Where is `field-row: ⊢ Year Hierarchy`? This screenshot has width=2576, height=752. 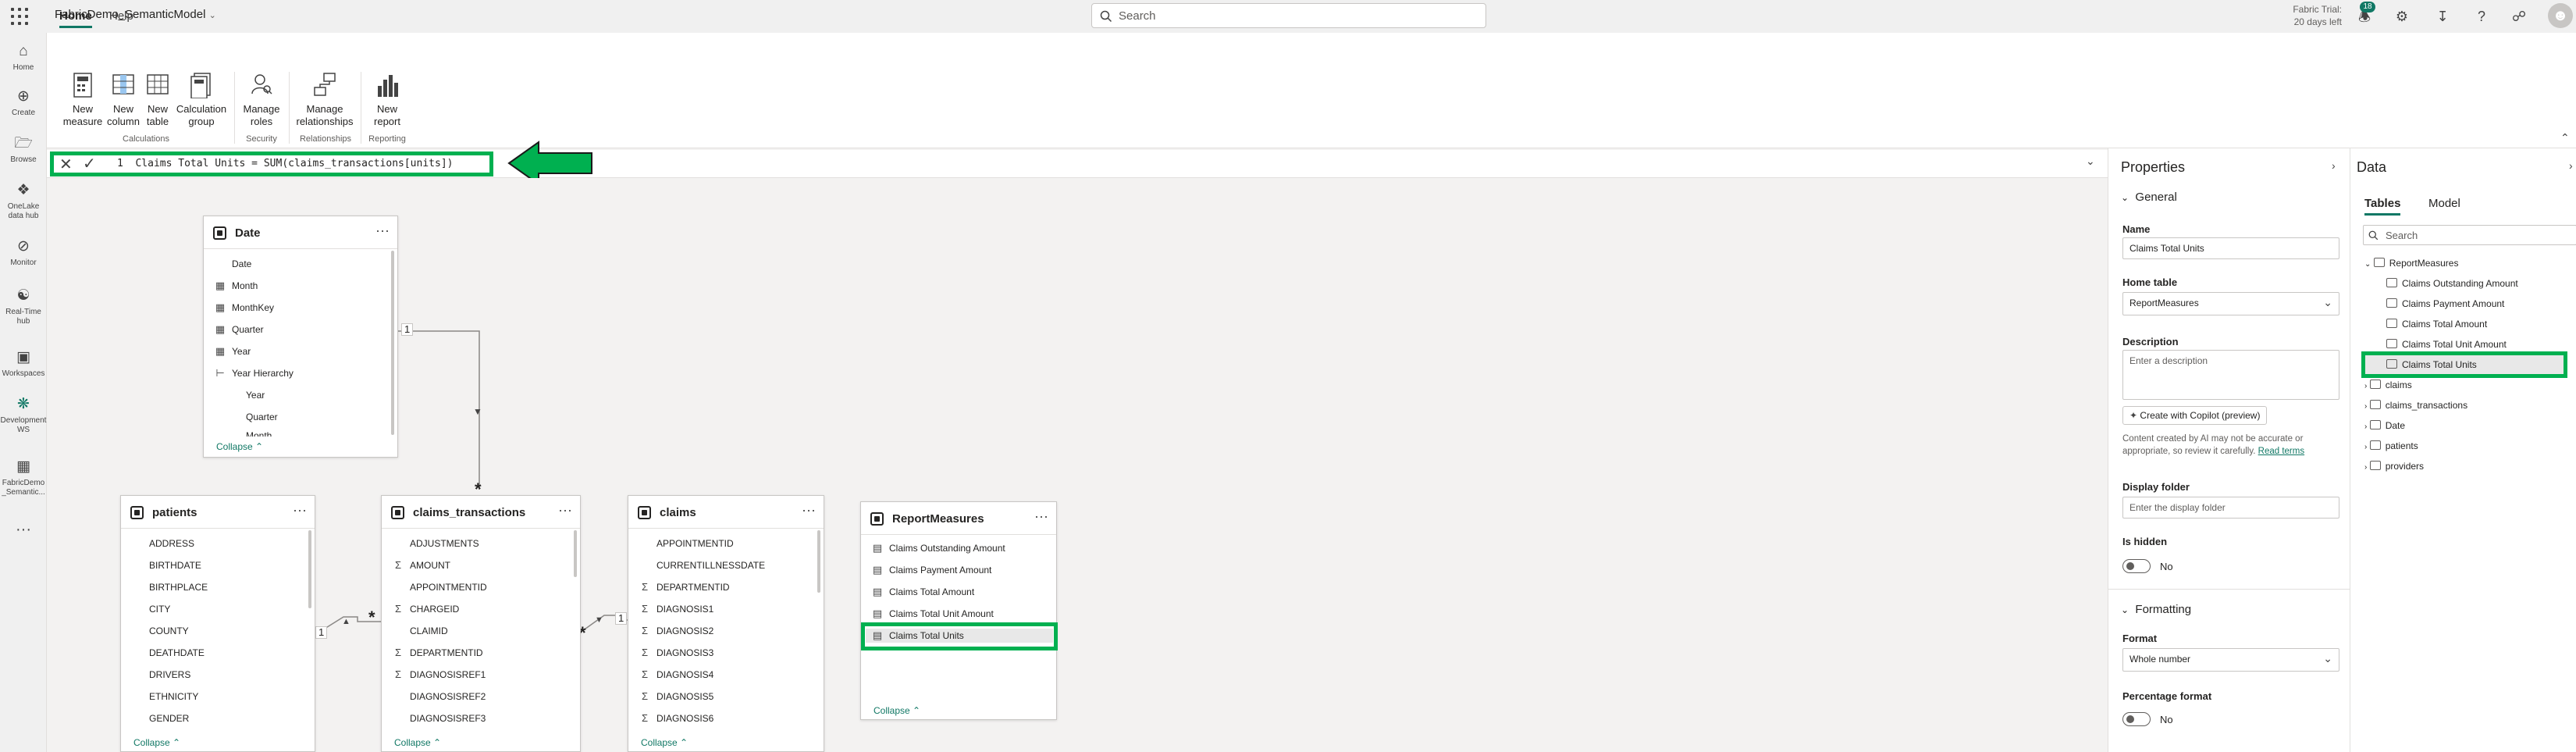
field-row: ⊢ Year Hierarchy is located at coordinates (253, 373).